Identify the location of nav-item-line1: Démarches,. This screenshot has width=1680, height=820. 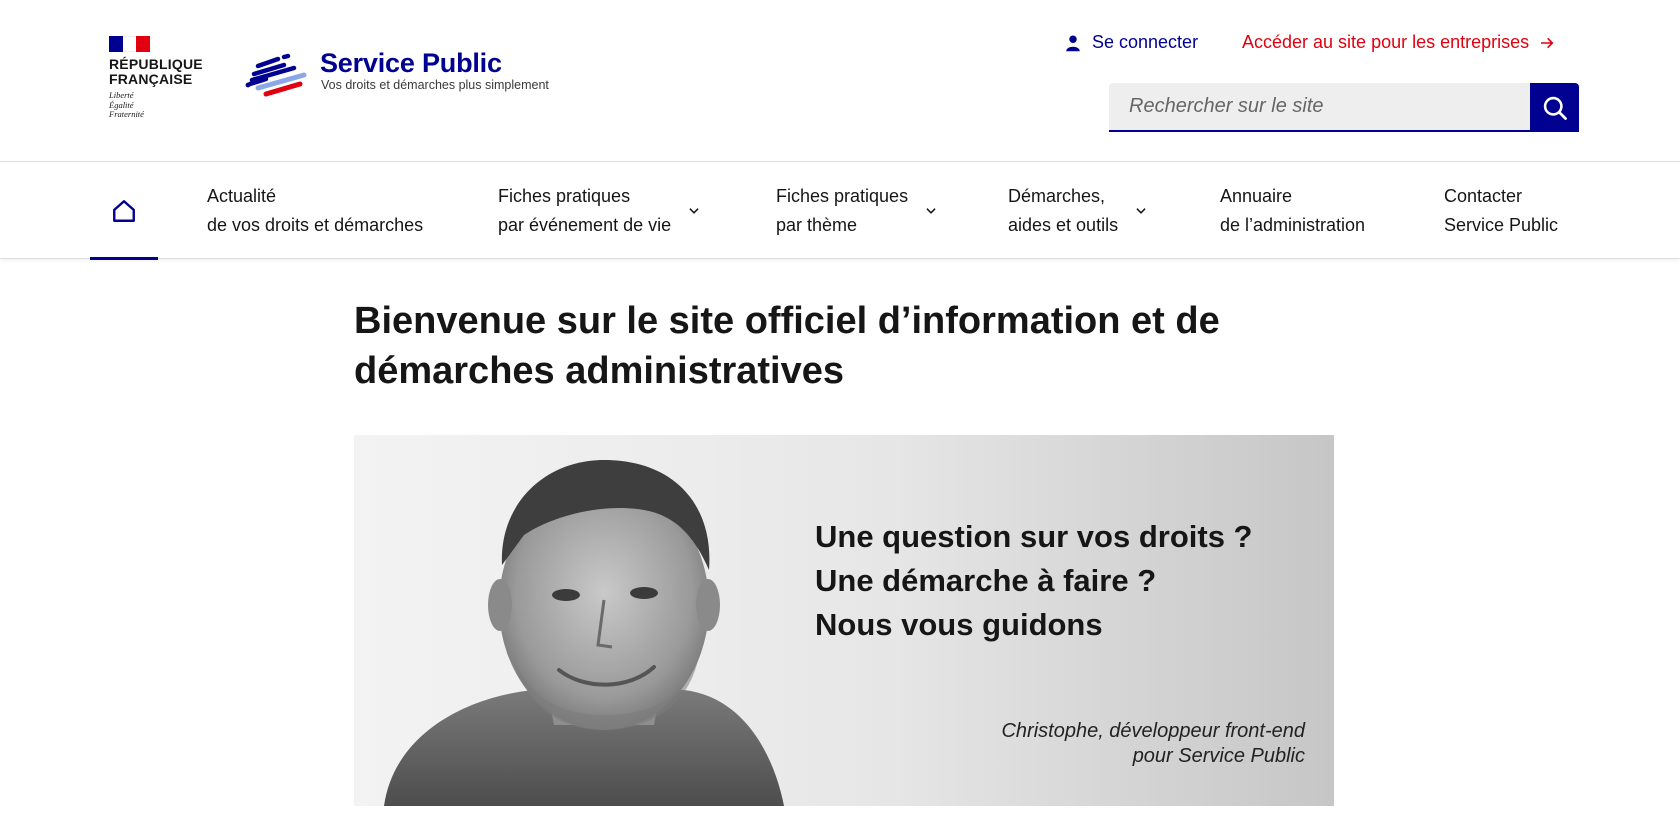
(1057, 196).